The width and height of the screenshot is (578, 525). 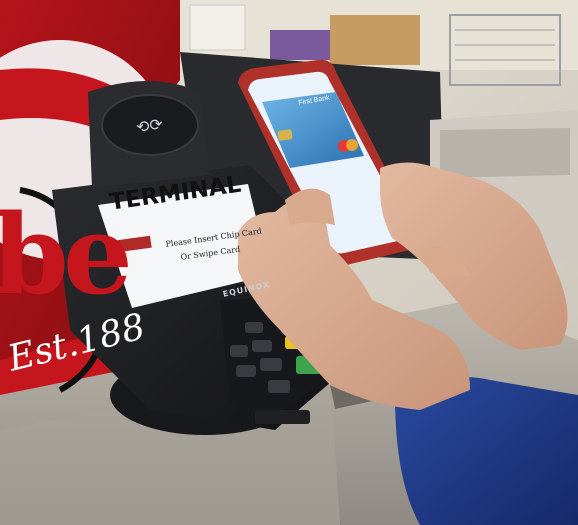 What do you see at coordinates (66, 254) in the screenshot?
I see `sign-letters: be` at bounding box center [66, 254].